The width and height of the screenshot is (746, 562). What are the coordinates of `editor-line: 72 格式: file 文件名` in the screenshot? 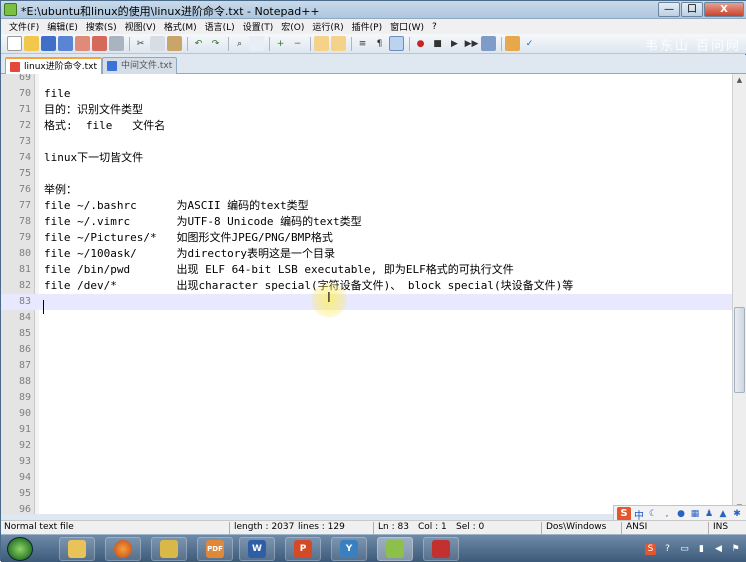 It's located at (366, 126).